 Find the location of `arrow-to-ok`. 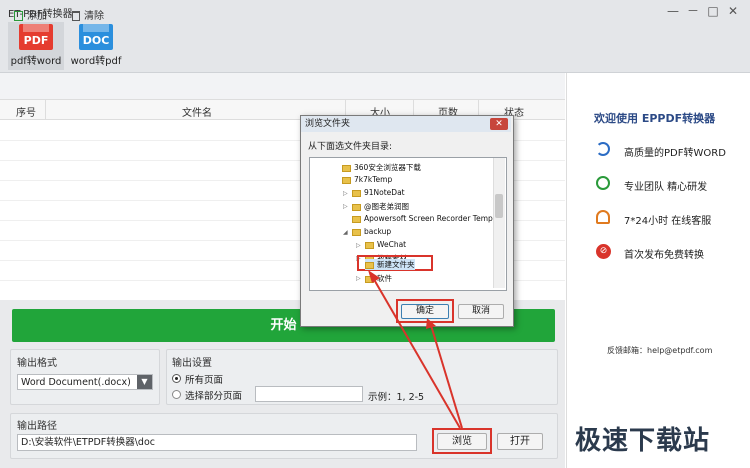

arrow-to-ok is located at coordinates (446, 375).